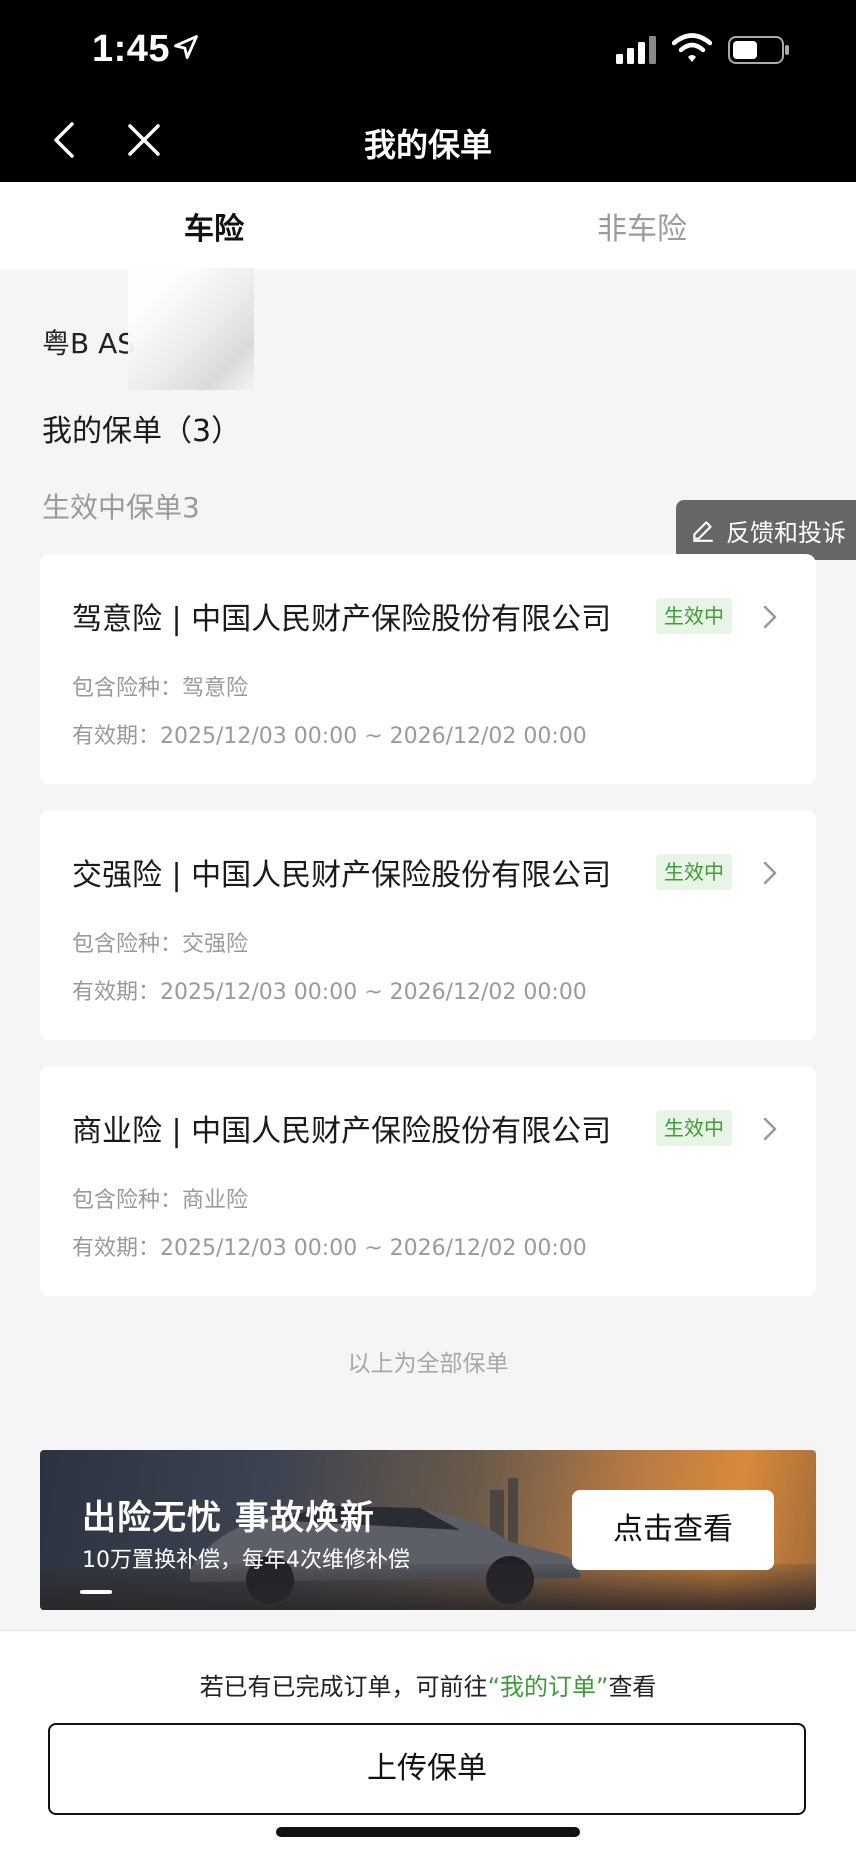  I want to click on license-plate: 粤B AS, so click(89, 343).